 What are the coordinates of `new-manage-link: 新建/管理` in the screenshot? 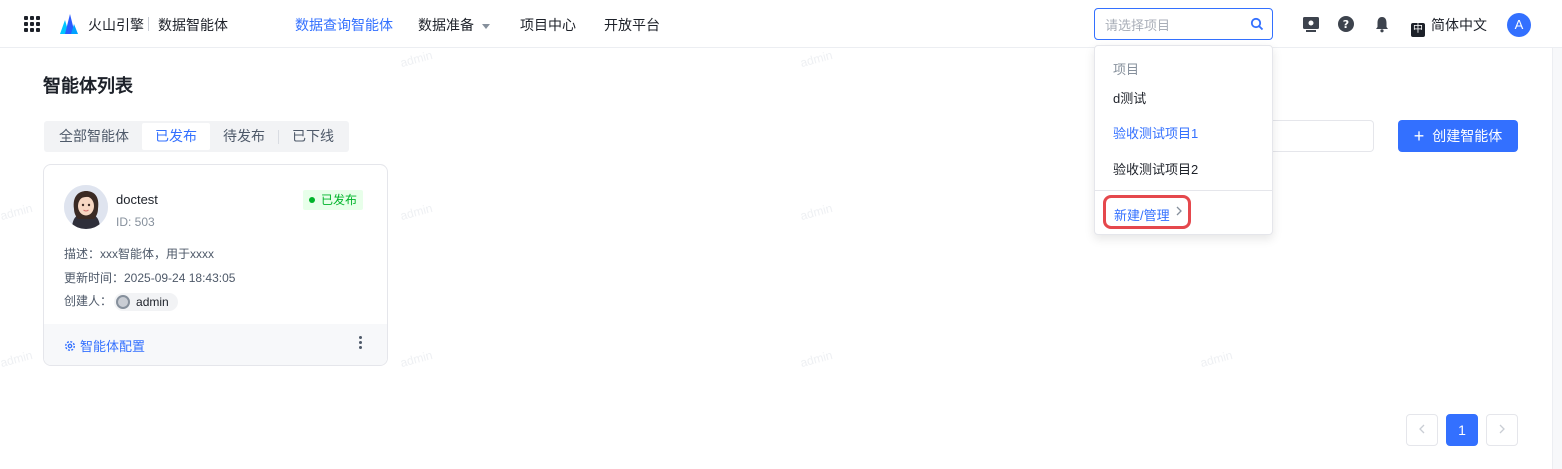 It's located at (1142, 214).